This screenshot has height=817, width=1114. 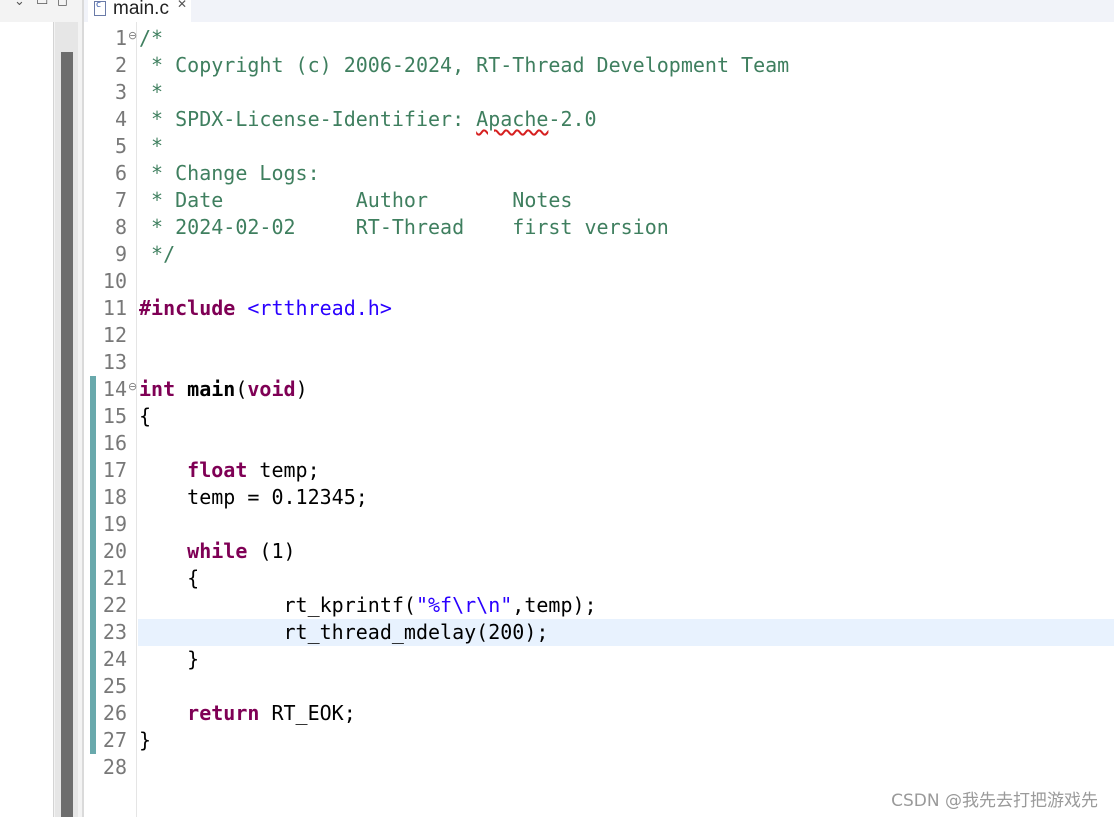 What do you see at coordinates (599, 227) in the screenshot?
I see `code-line: 8 * 2024-02-02 RT-Thread first version` at bounding box center [599, 227].